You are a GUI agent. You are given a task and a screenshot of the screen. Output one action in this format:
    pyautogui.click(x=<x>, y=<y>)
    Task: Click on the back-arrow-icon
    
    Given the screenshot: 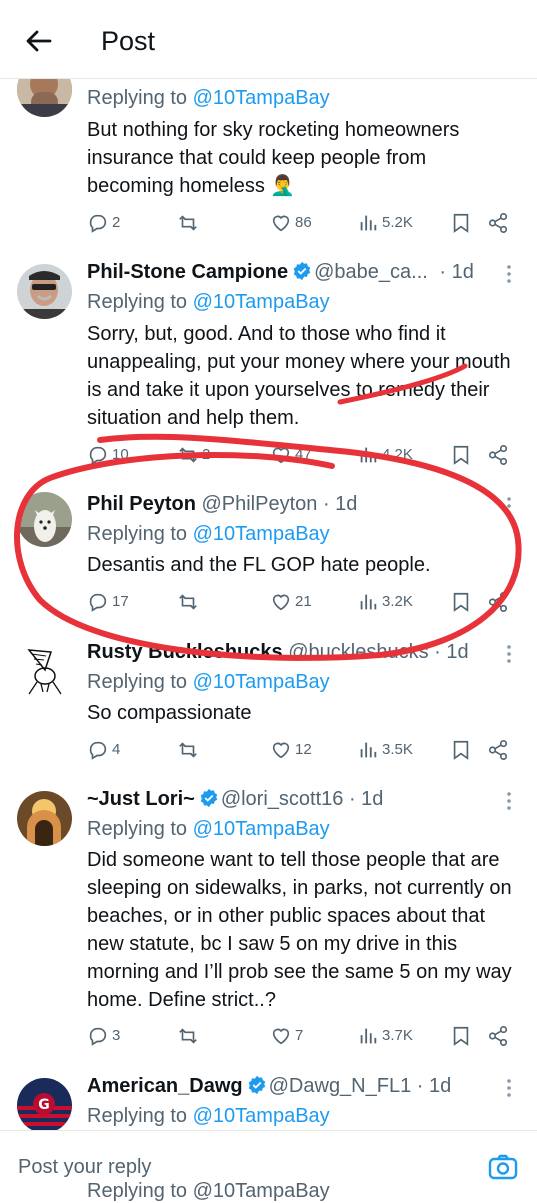 What is the action you would take?
    pyautogui.click(x=39, y=41)
    